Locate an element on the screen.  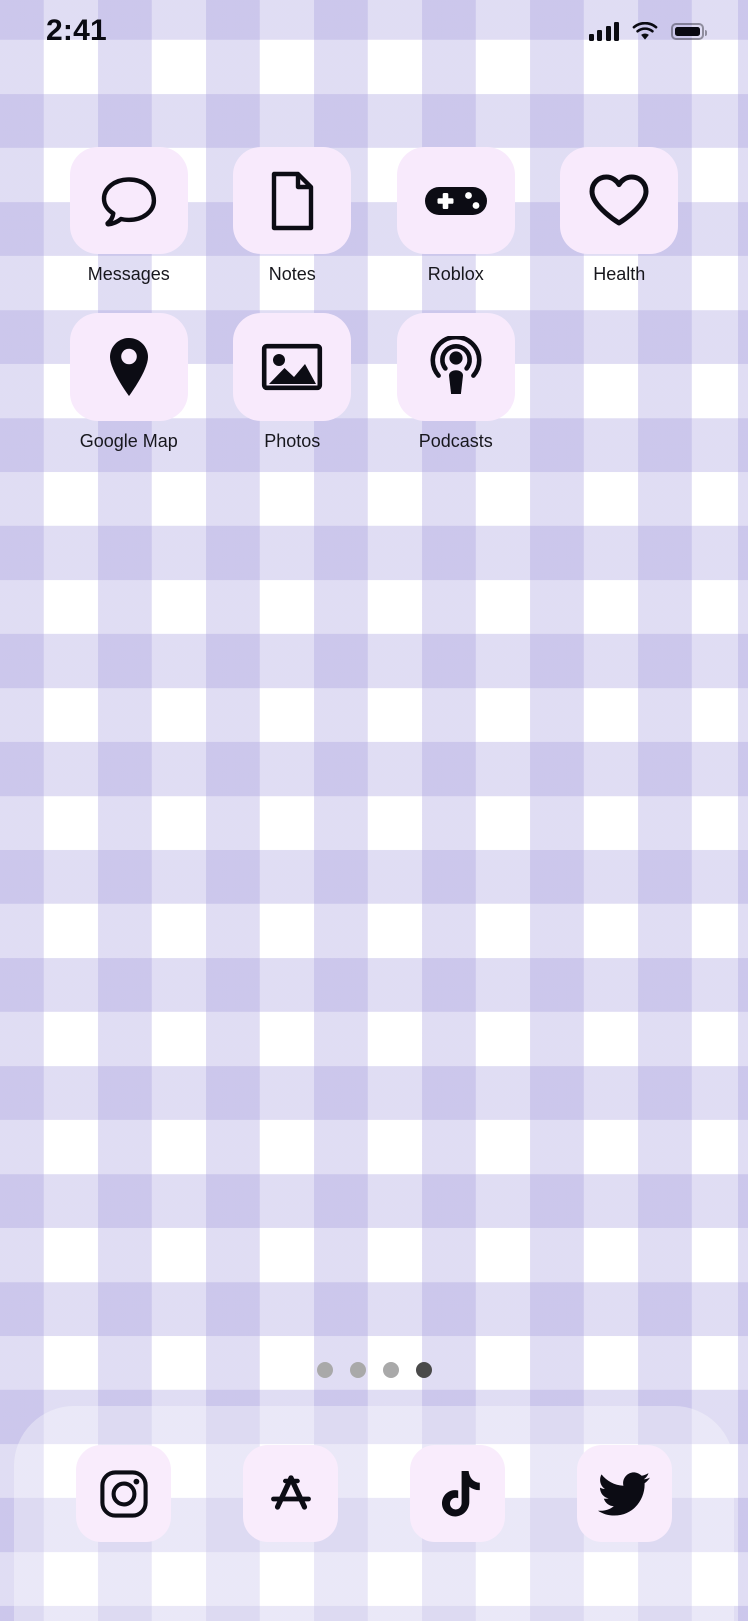
podcast-antenna-icon is located at coordinates (456, 365).